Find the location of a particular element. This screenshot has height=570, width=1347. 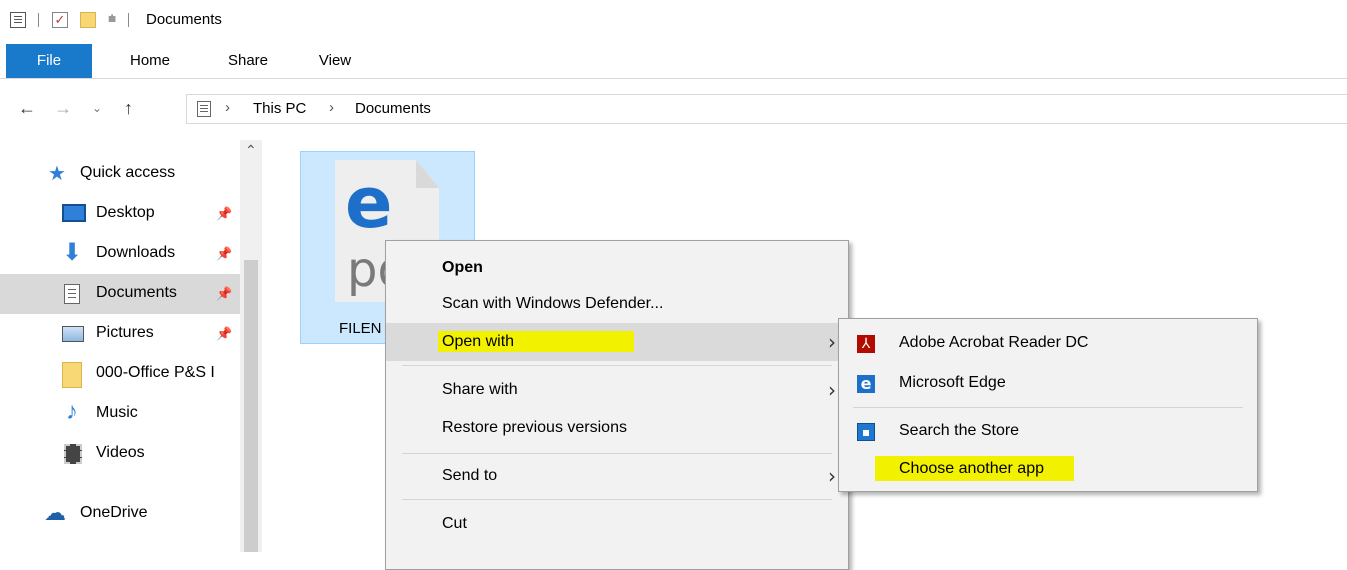

title-separator is located at coordinates (128, 20).